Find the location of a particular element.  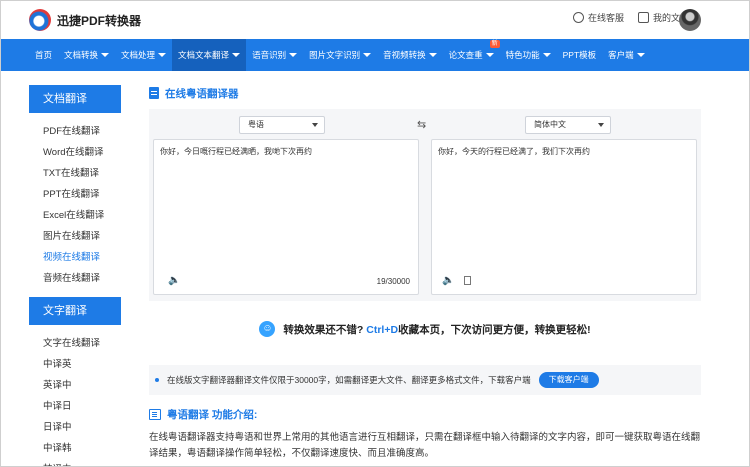

intro-title-text: 粤语翻译 功能介绍: is located at coordinates (212, 415).